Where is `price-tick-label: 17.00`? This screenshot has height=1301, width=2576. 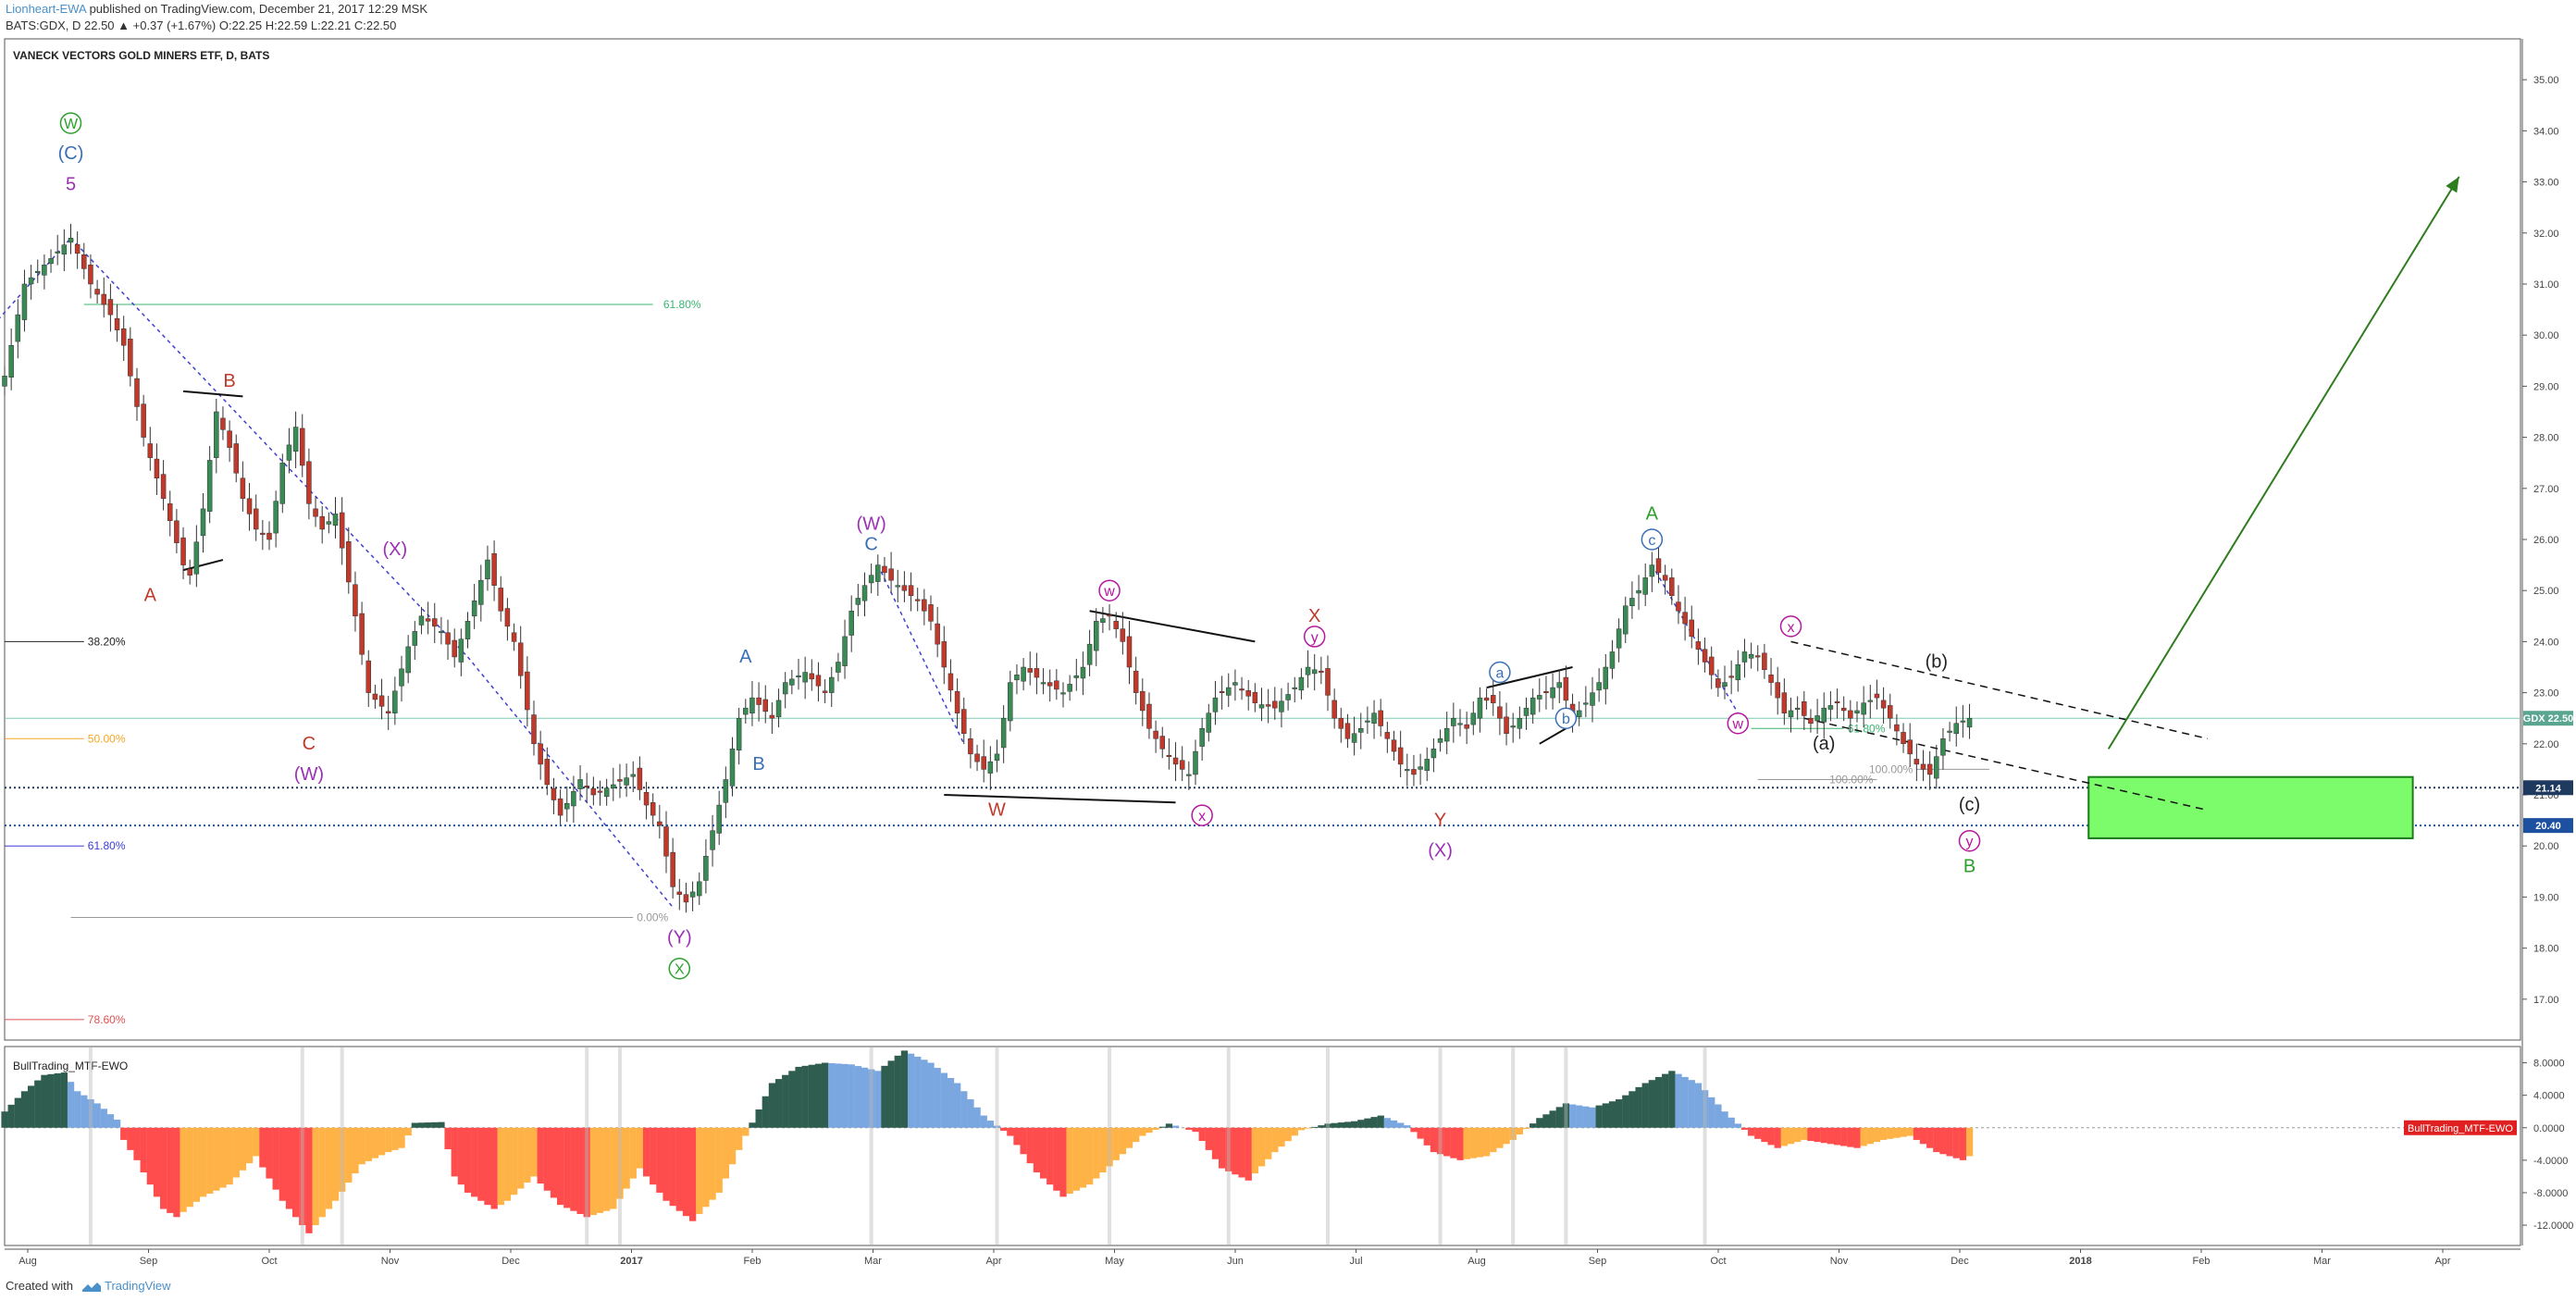
price-tick-label: 17.00 is located at coordinates (2546, 1000).